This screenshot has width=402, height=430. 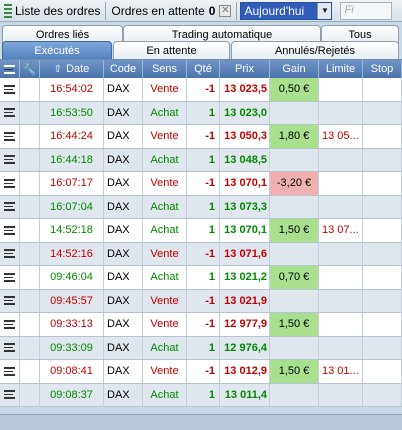 What do you see at coordinates (245, 394) in the screenshot?
I see `row-price: 13 011,4` at bounding box center [245, 394].